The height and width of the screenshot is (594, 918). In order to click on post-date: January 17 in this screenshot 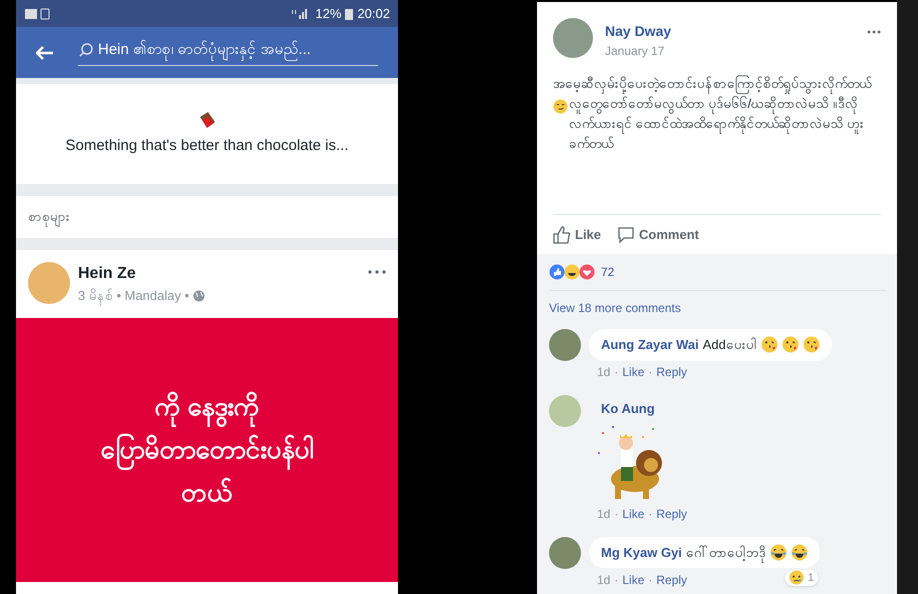, I will do `click(635, 51)`.